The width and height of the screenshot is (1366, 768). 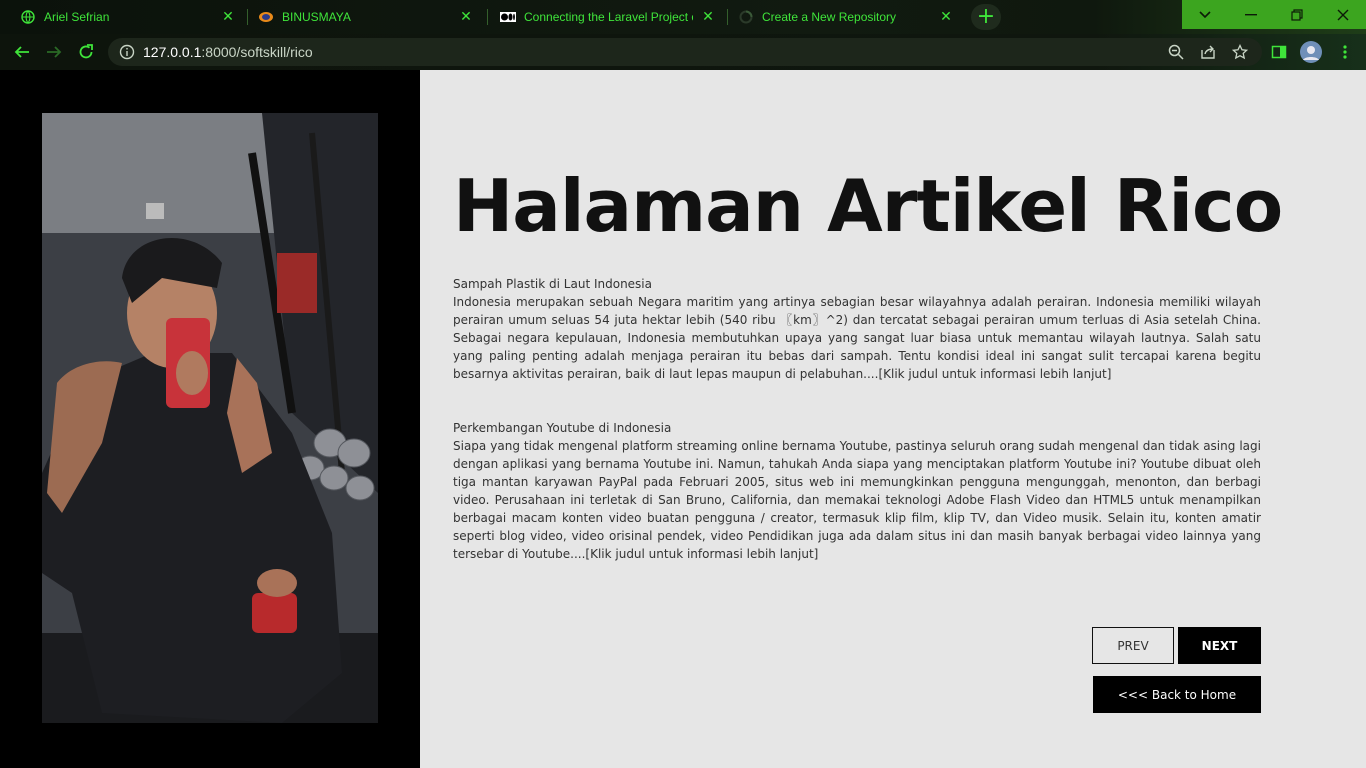 I want to click on arrow-left-icon, so click(x=21, y=52).